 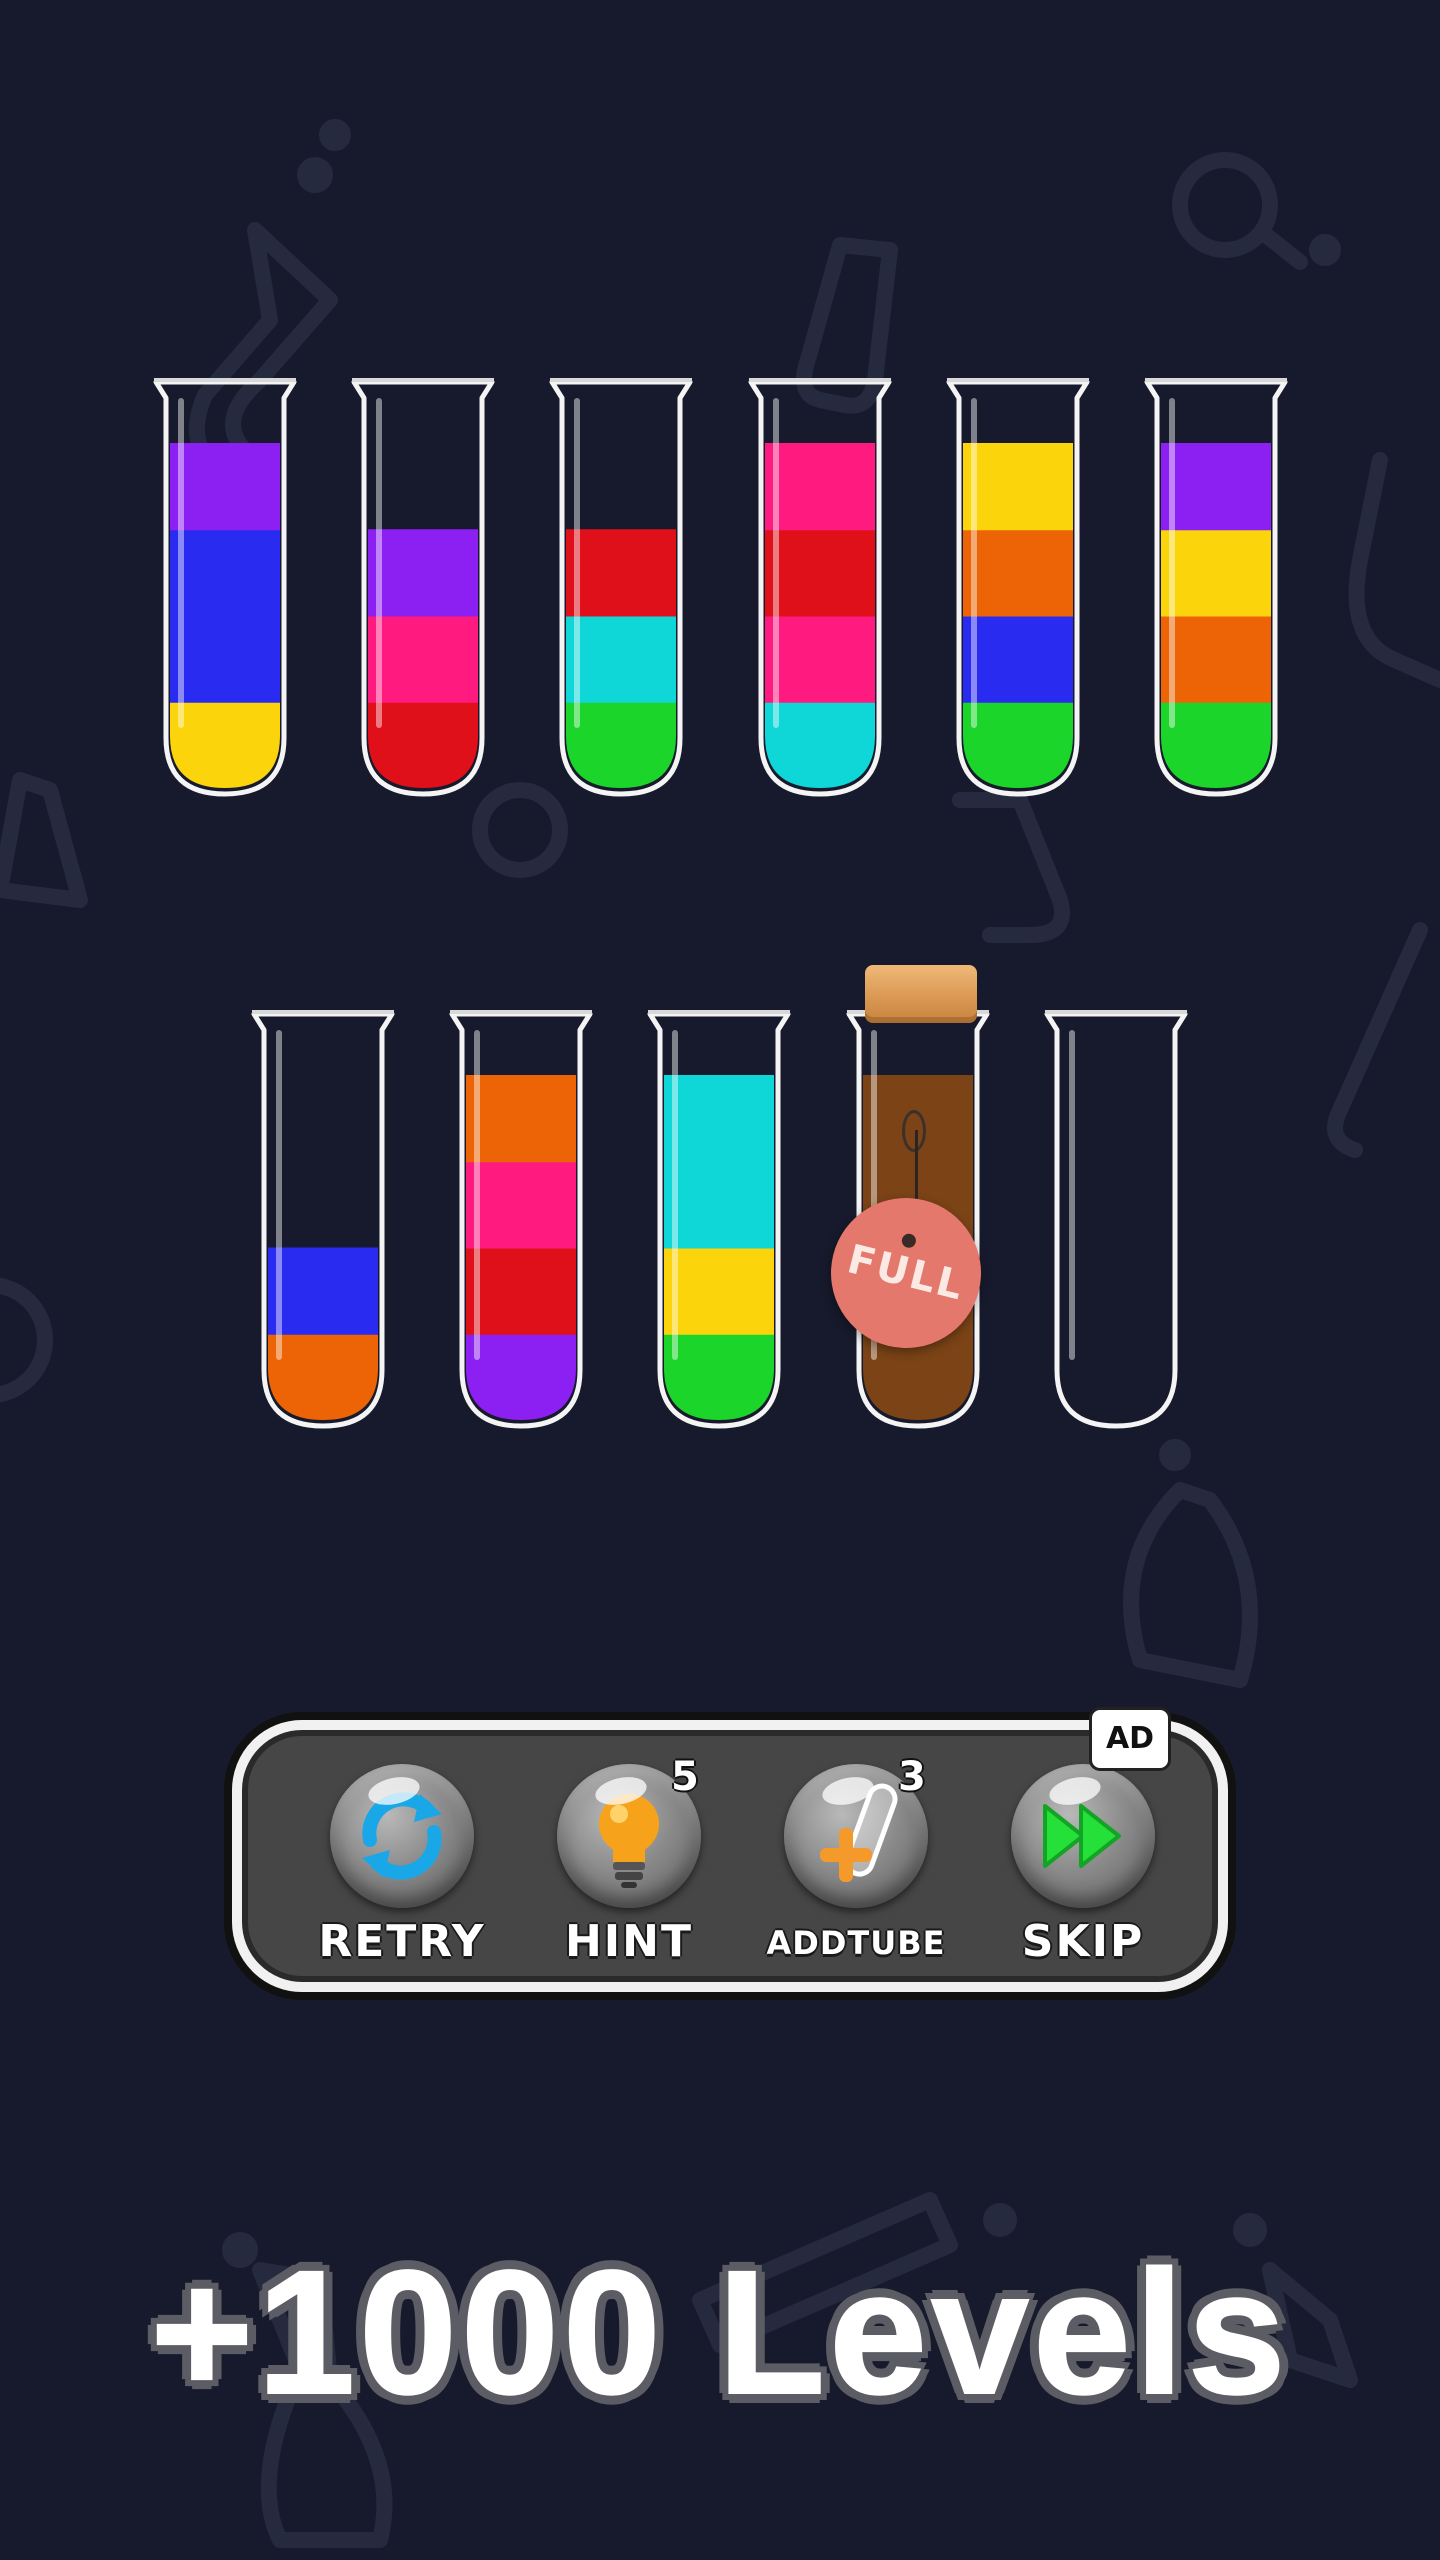 I want to click on addtube-label: ADDTUBE, so click(x=856, y=1943).